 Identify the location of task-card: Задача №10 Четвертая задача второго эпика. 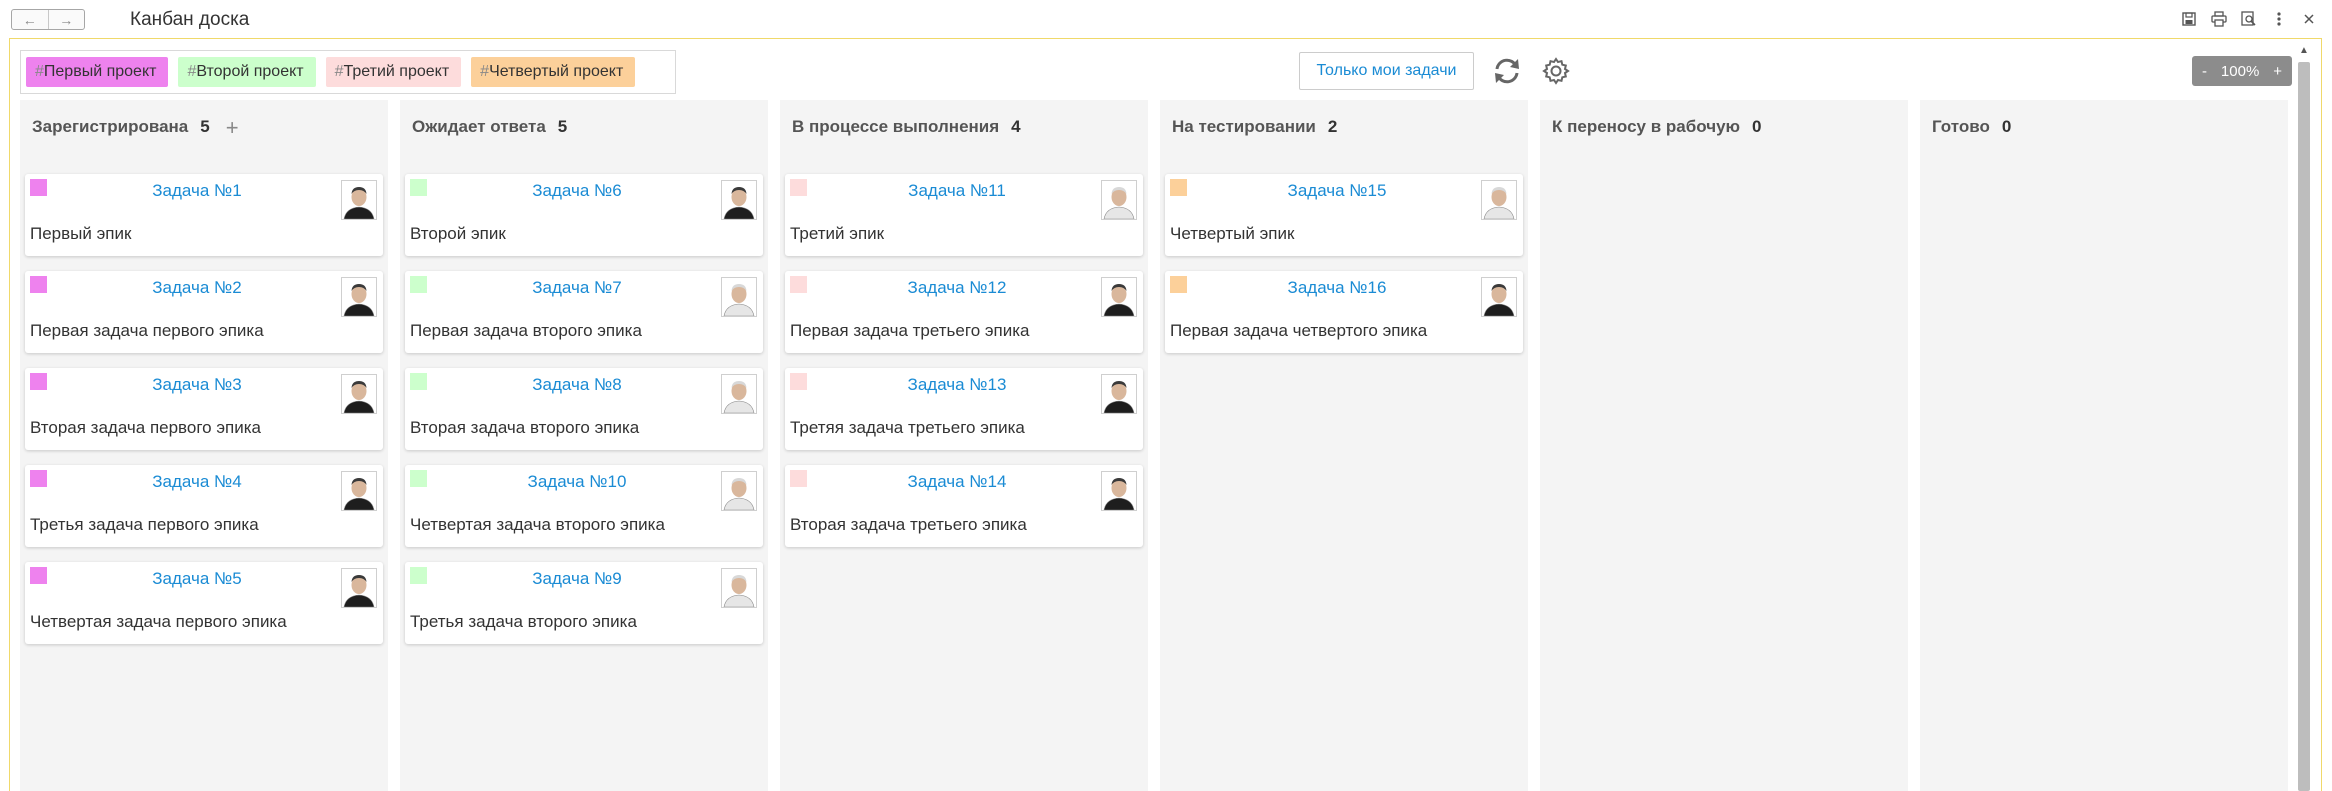
(584, 506).